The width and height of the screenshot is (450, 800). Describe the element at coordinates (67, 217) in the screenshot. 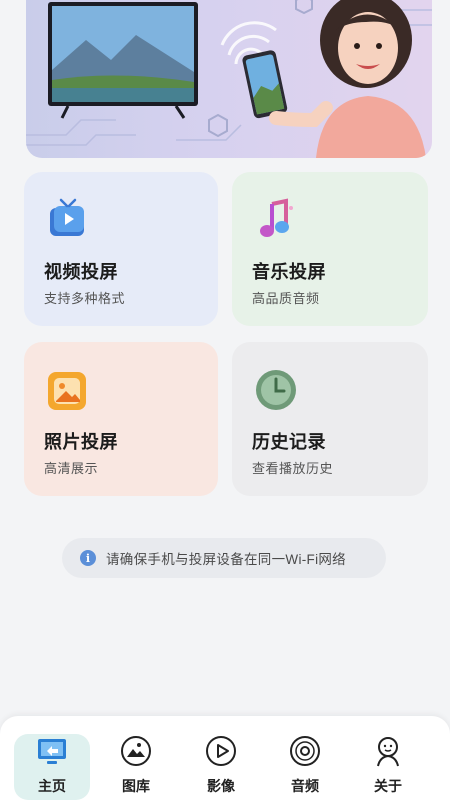

I see `tv-play-icon` at that location.